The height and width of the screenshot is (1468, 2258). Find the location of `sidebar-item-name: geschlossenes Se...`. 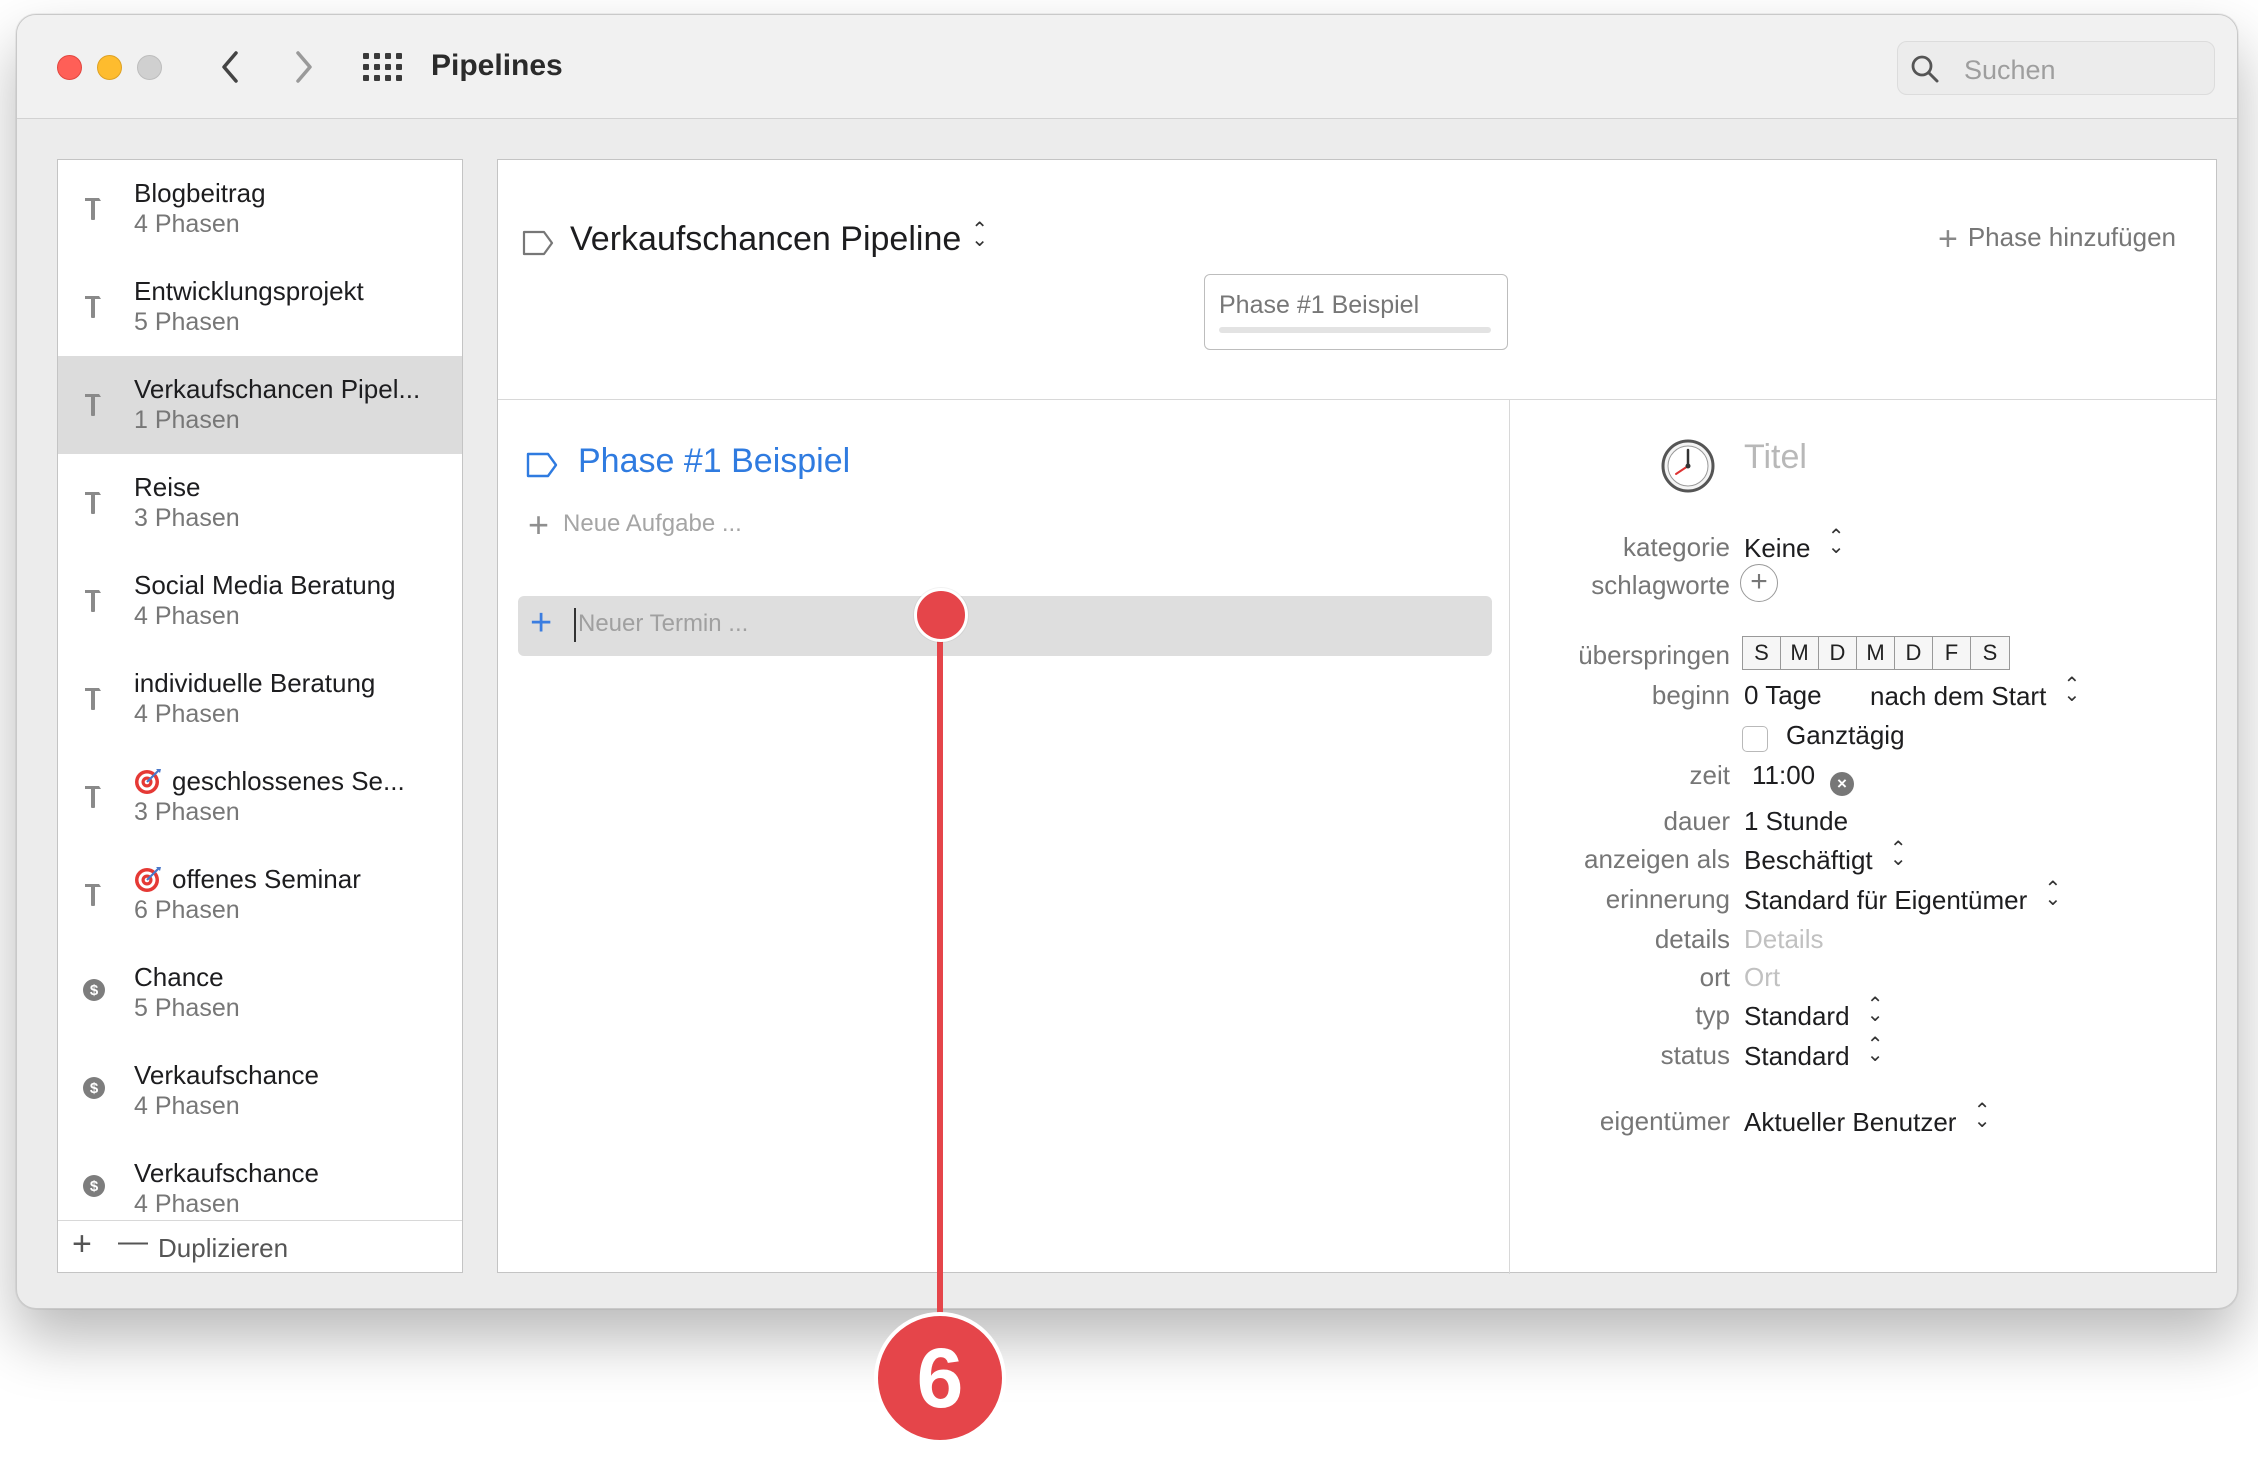

sidebar-item-name: geschlossenes Se... is located at coordinates (269, 781).